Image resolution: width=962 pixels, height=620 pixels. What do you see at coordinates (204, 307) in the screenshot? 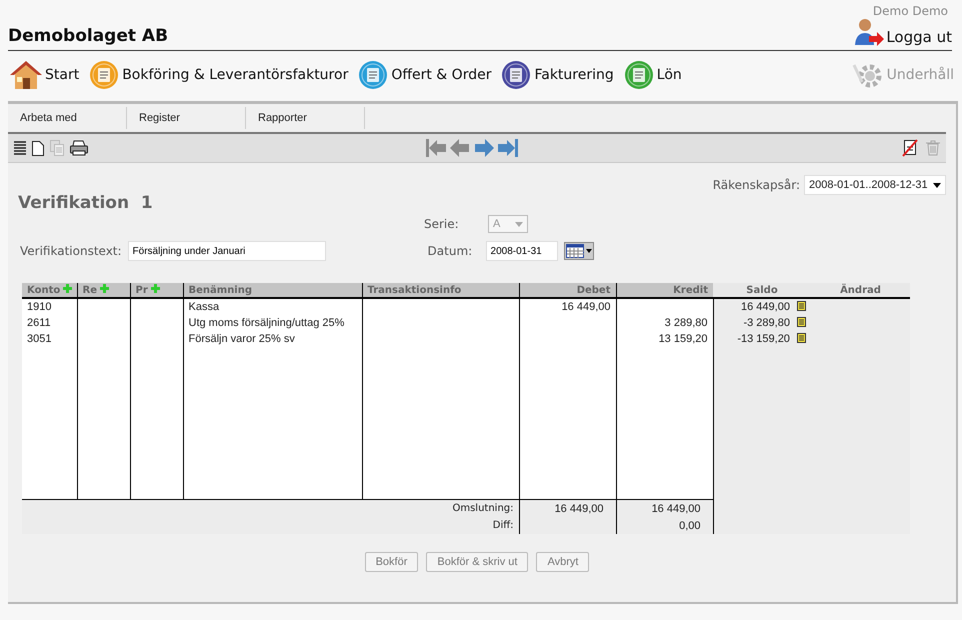
I see `table-cell: Kassa` at bounding box center [204, 307].